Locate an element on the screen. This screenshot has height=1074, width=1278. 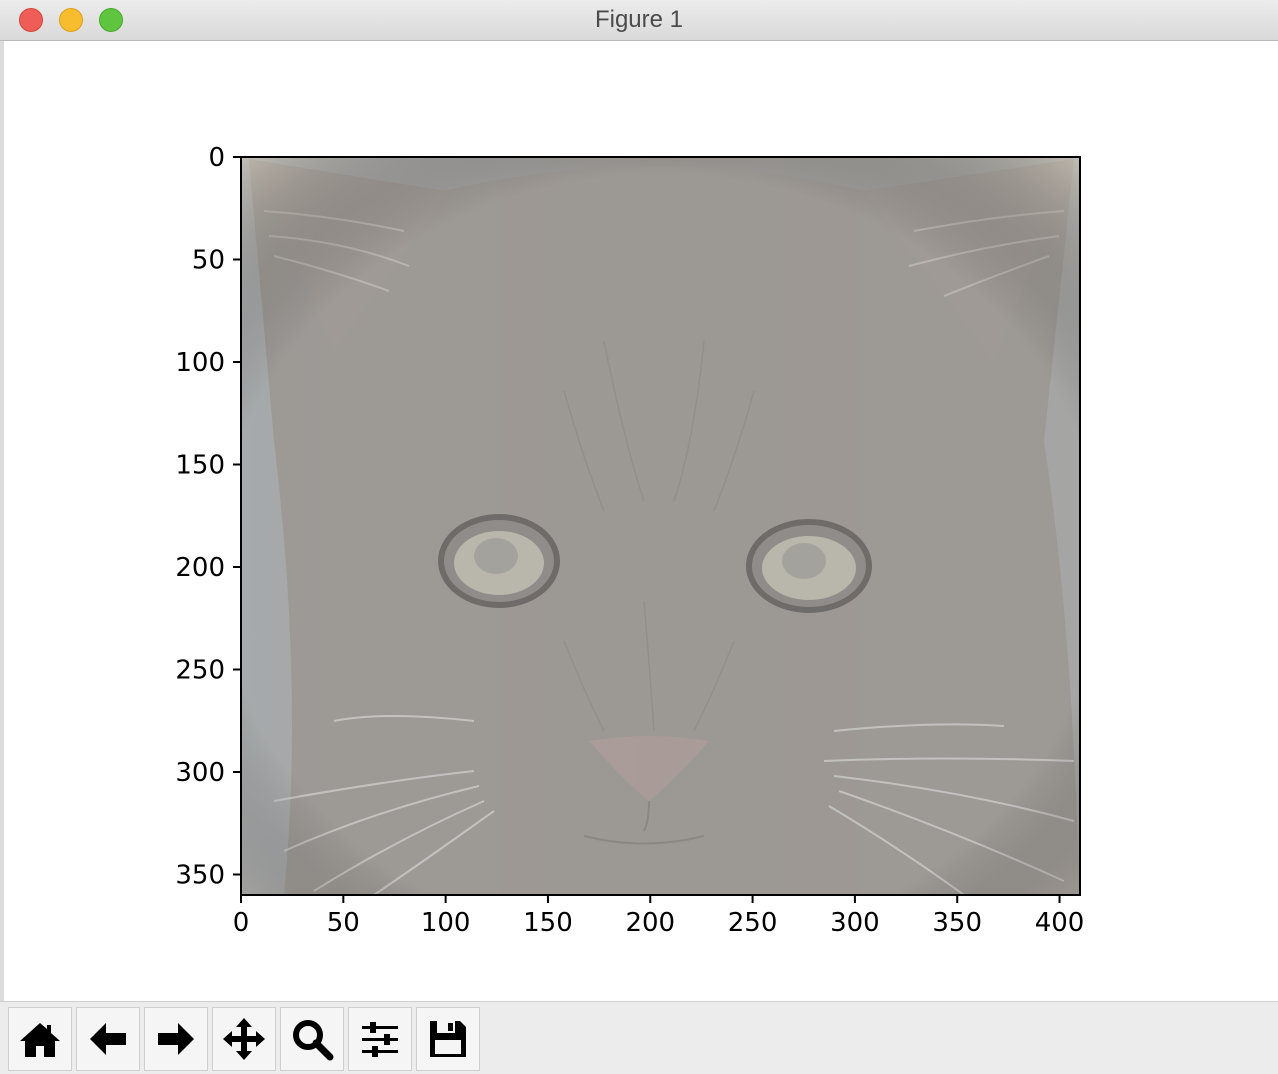
back-button is located at coordinates (108, 1039).